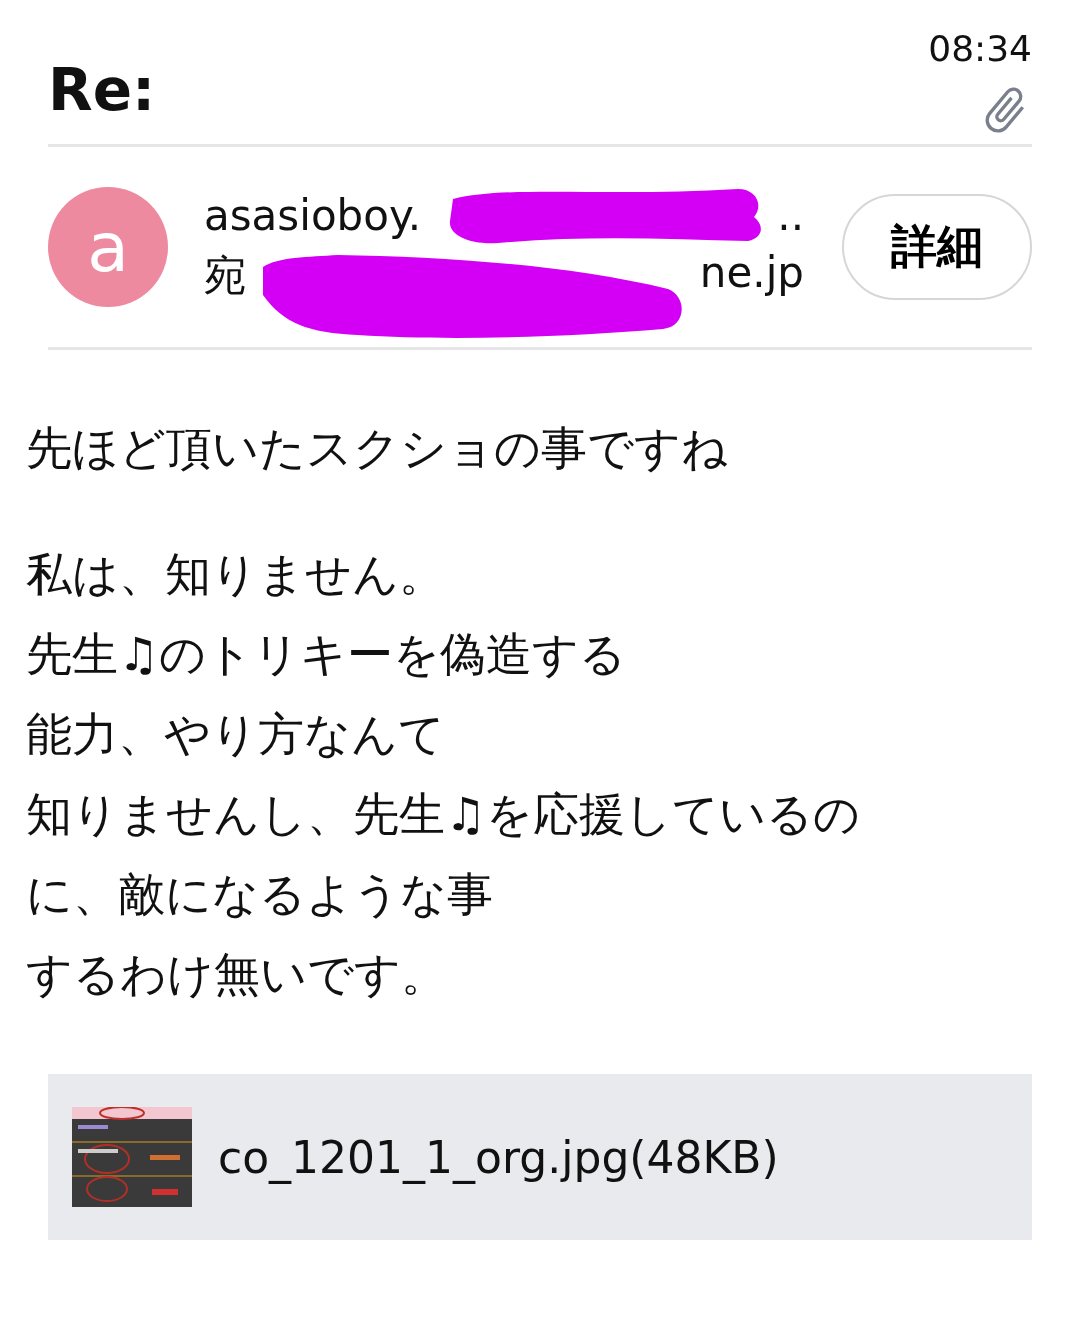  I want to click on message-line: 知りませんし、先生♫を応援しているの, so click(444, 814).